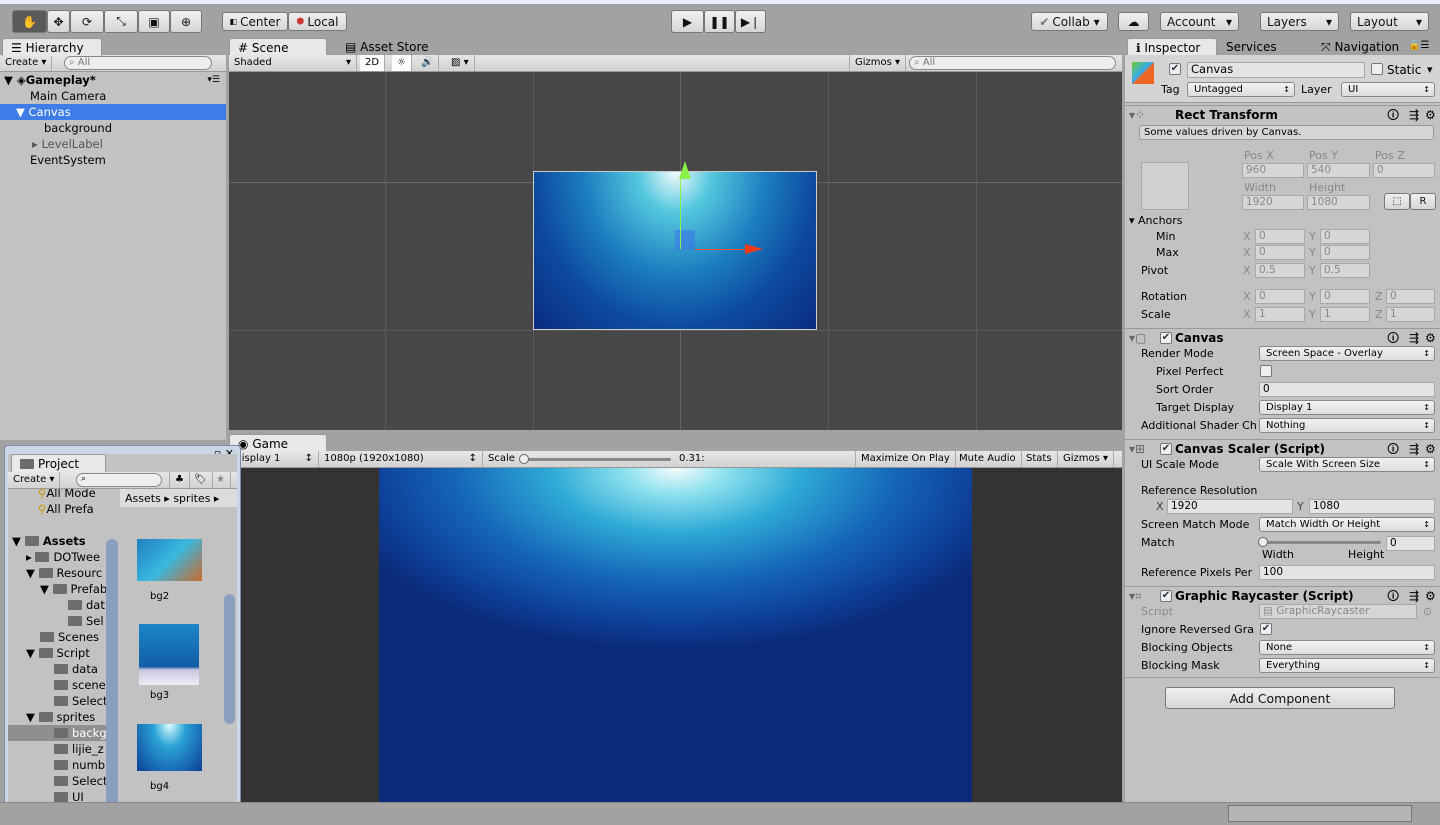  What do you see at coordinates (1423, 201) in the screenshot?
I see `raw-edit-button: R` at bounding box center [1423, 201].